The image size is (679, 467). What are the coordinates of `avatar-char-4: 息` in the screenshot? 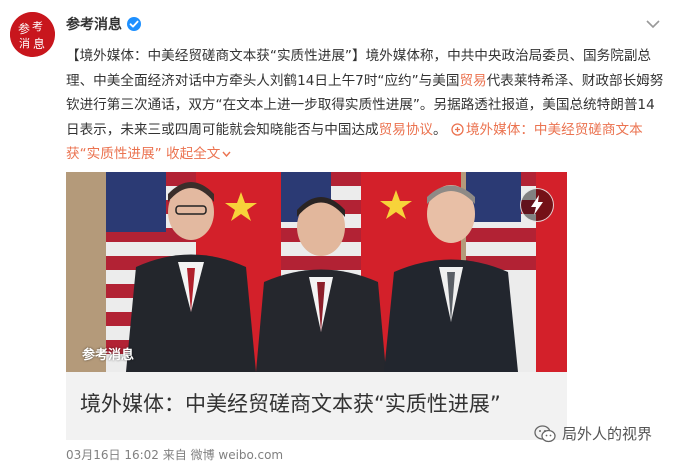 It's located at (39, 43).